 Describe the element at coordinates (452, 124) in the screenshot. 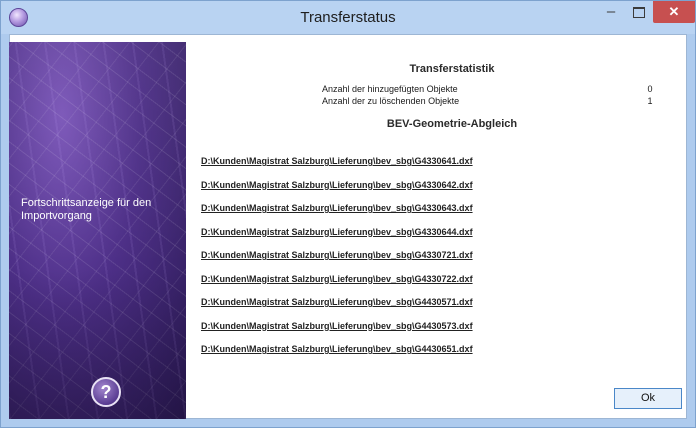

I see `geometry-heading: BEV-Geometrie-Abgleich` at that location.